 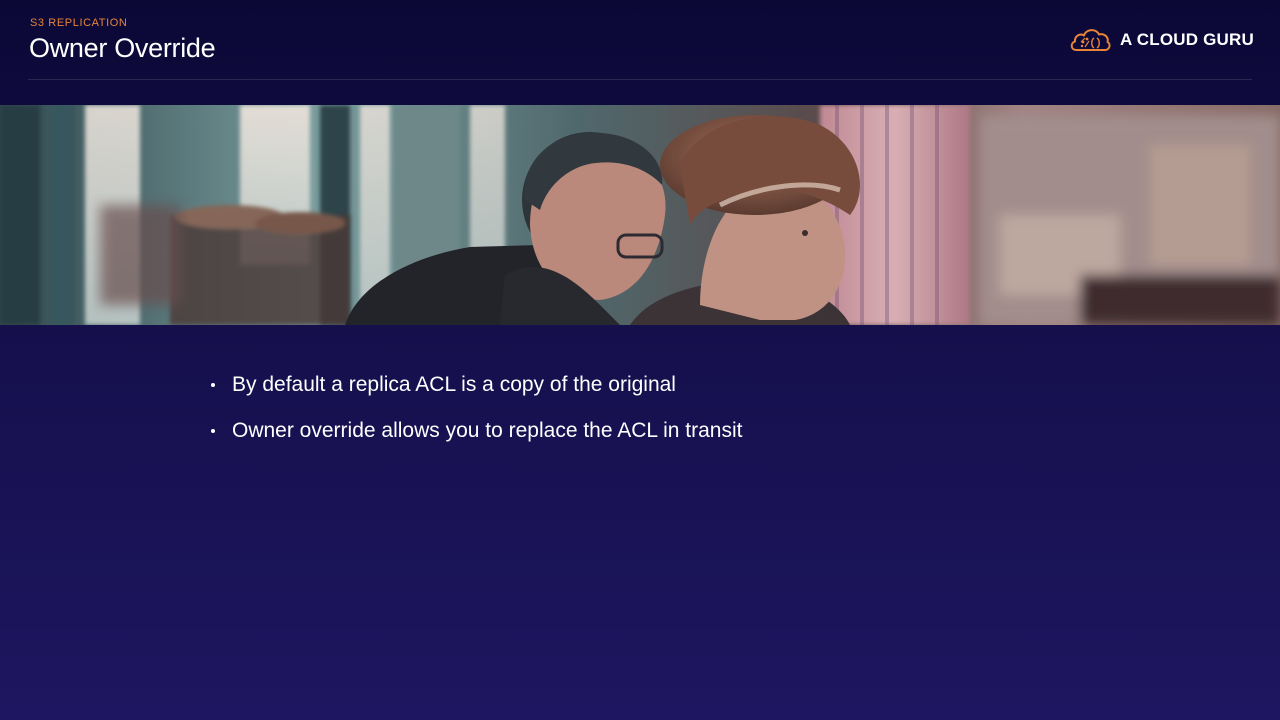 What do you see at coordinates (122, 48) in the screenshot?
I see `slide-title: Owner Override` at bounding box center [122, 48].